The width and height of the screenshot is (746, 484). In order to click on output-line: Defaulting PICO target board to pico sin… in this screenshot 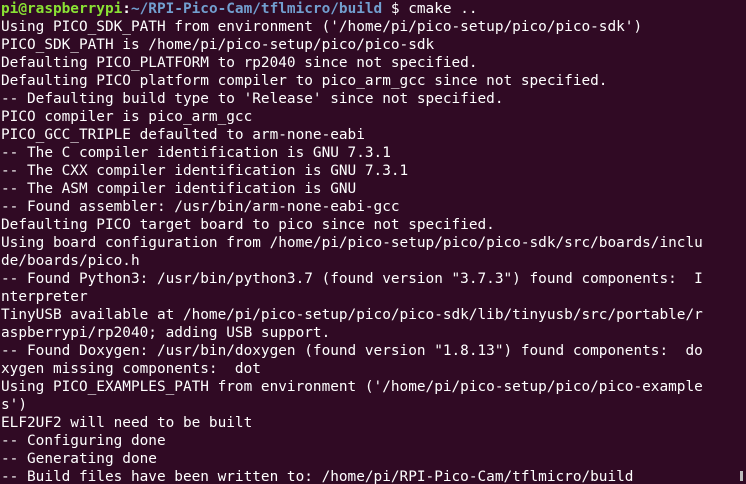, I will do `click(248, 225)`.